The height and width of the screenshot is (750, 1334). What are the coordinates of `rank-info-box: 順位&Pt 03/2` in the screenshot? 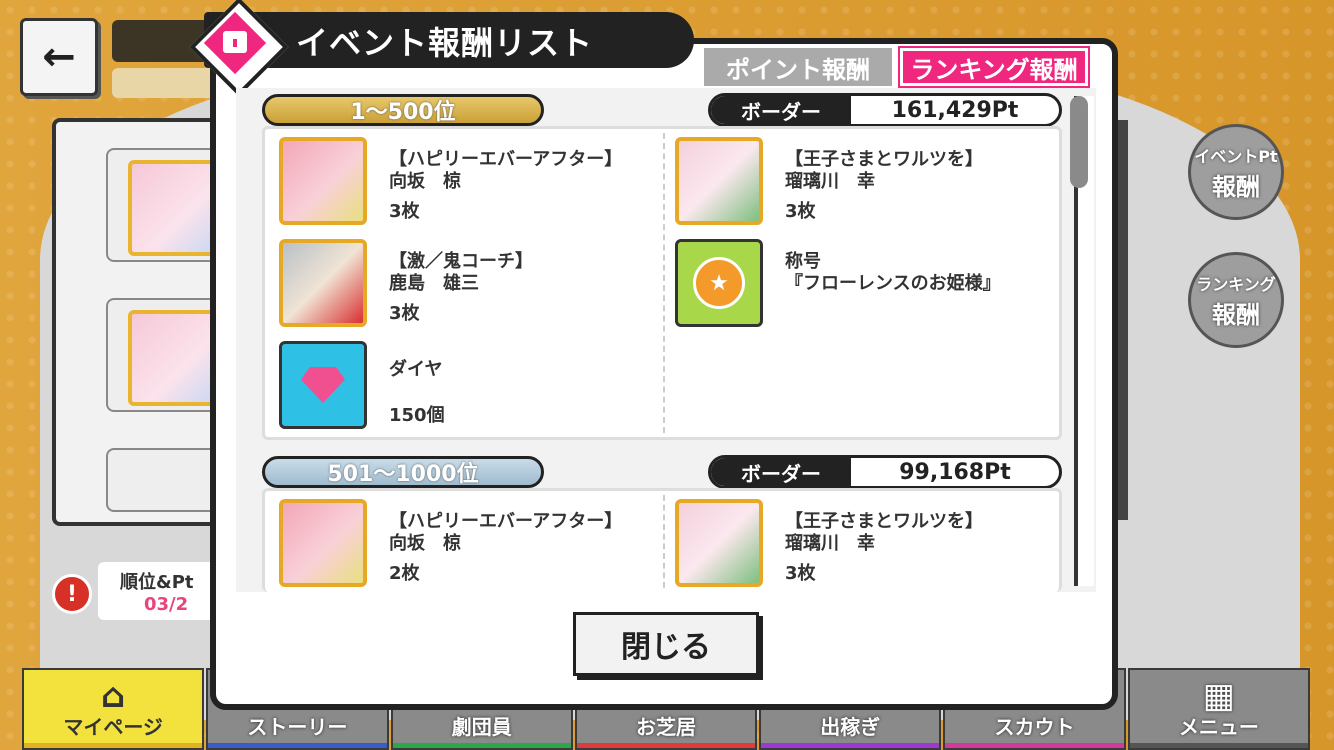 It's located at (158, 591).